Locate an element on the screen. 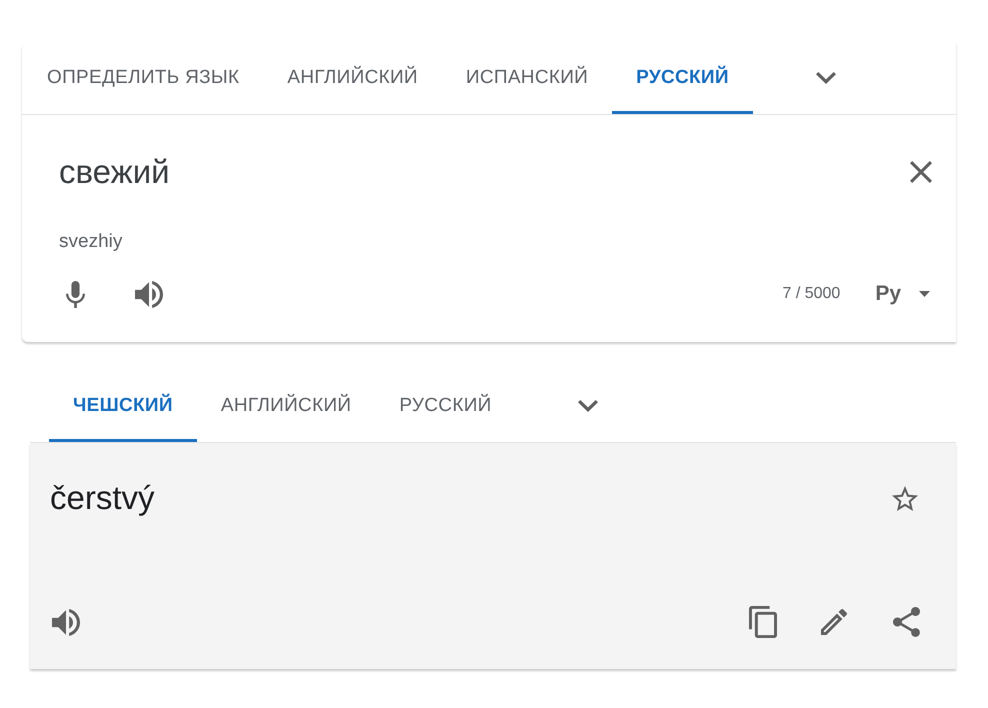 Image resolution: width=988 pixels, height=708 pixels. character-count: 7 / 5000 is located at coordinates (811, 294).